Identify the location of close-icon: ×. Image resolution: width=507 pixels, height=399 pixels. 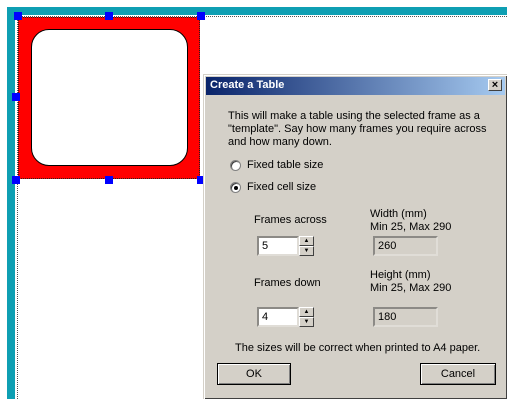
(495, 85).